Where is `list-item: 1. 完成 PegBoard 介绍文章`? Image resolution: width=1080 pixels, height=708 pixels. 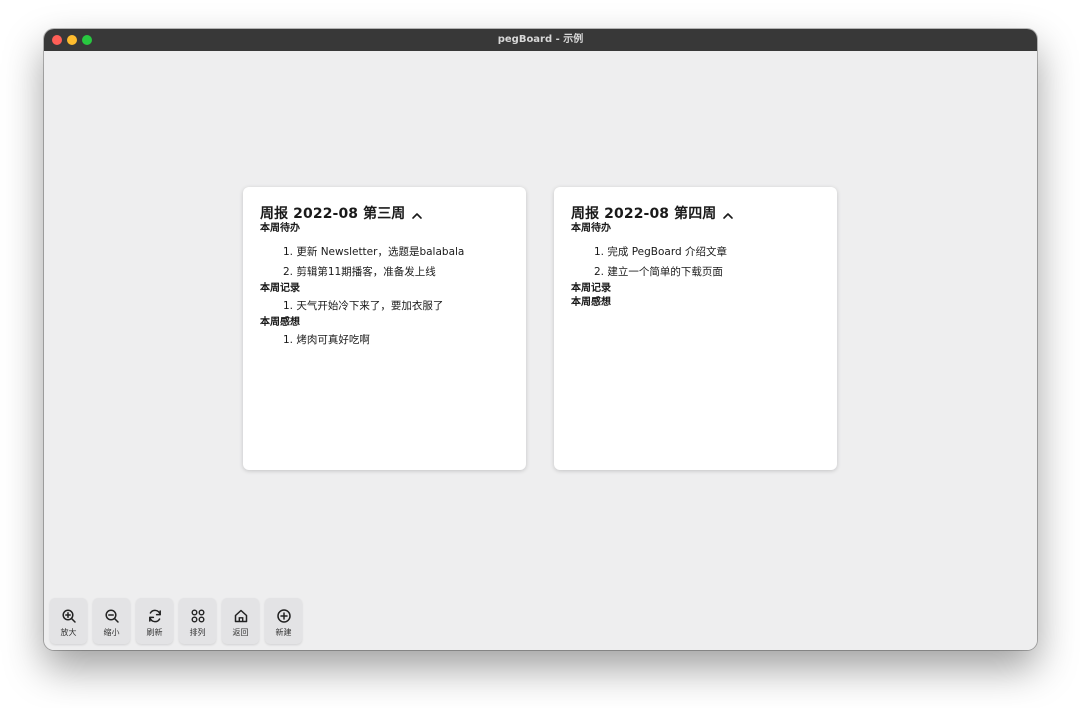 list-item: 1. 完成 PegBoard 介绍文章 is located at coordinates (660, 252).